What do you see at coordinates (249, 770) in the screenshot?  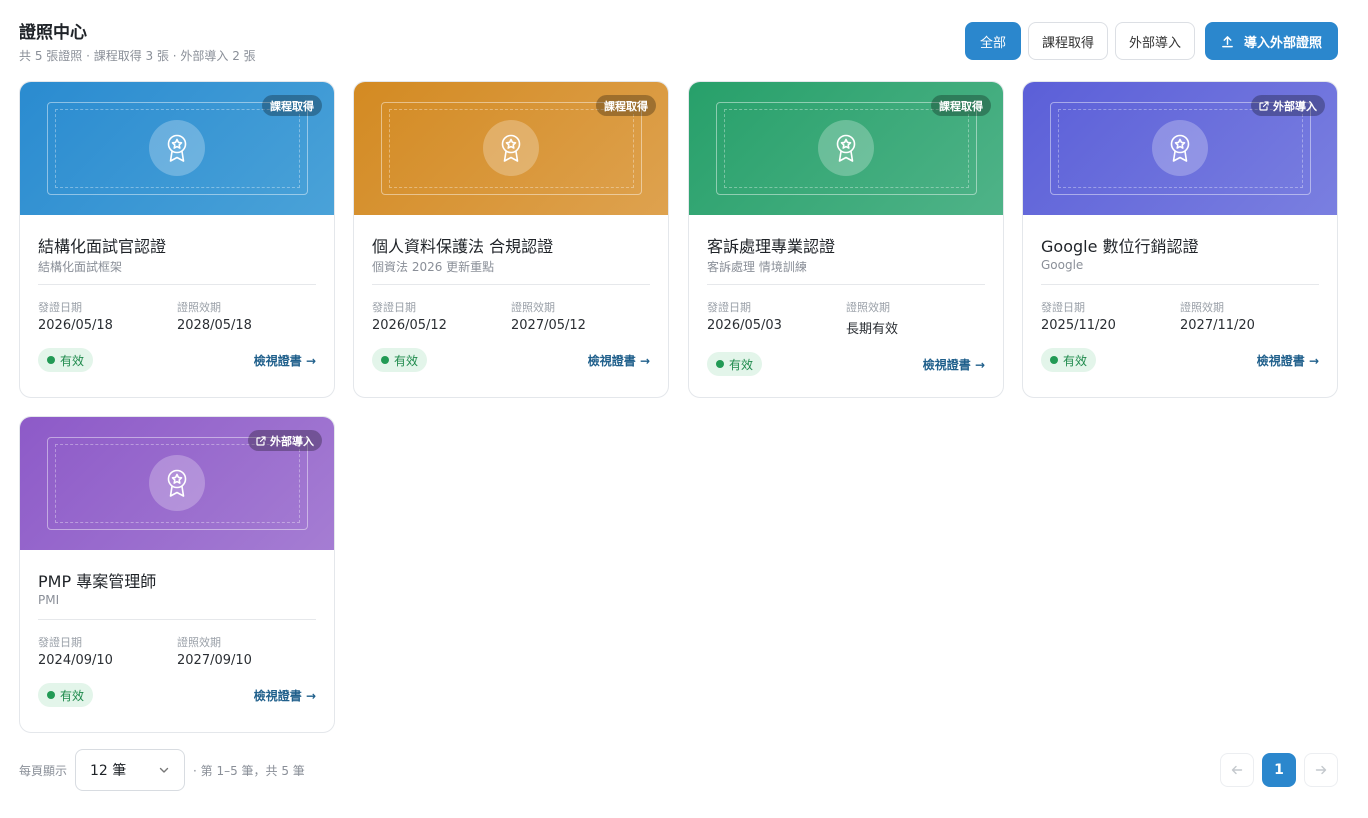 I see `pagination-range: · 第 1–5 筆，共 5 筆` at bounding box center [249, 770].